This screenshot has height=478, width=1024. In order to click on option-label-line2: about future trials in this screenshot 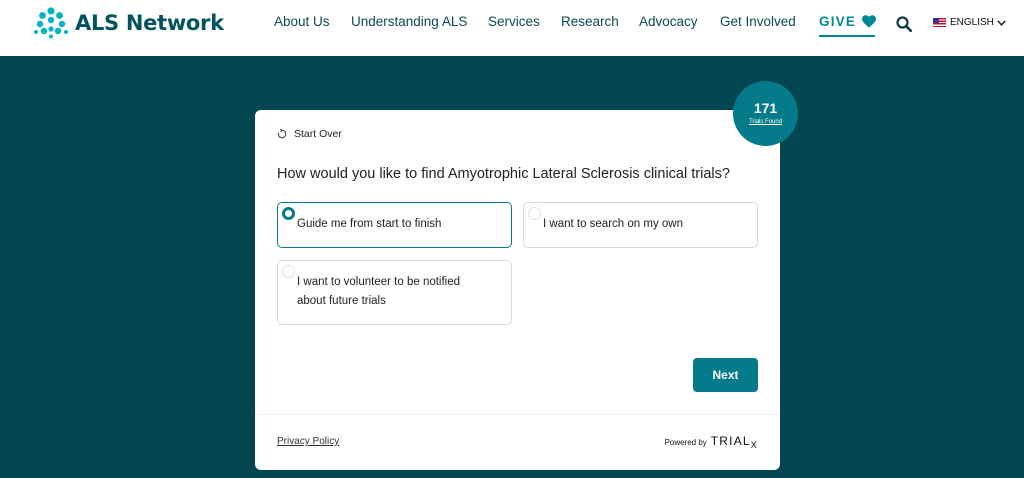, I will do `click(341, 301)`.